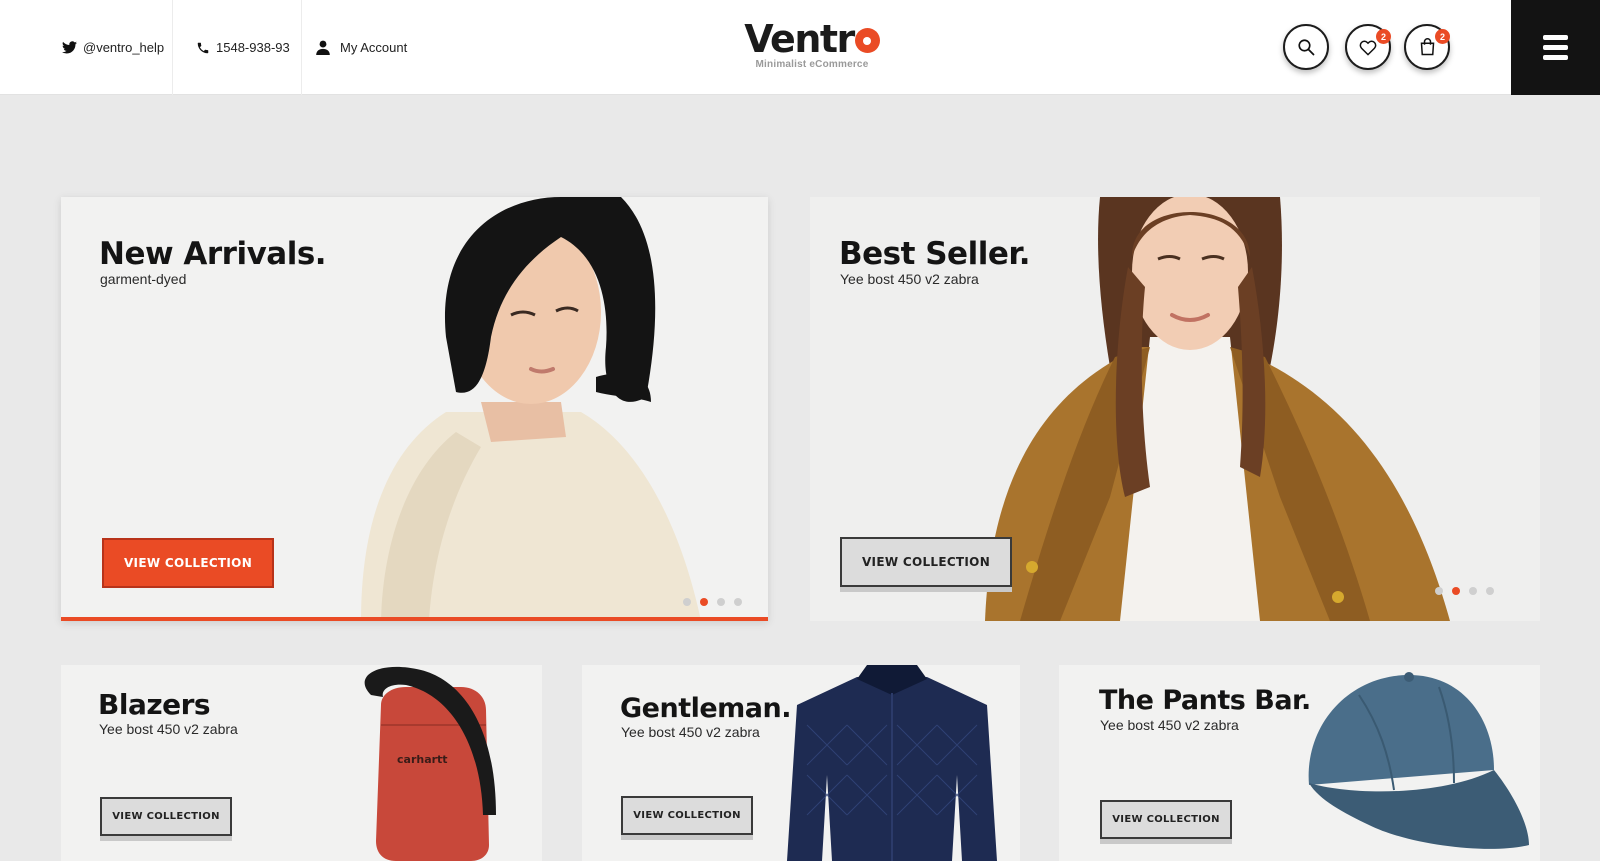  I want to click on hero-title: Best Seller., so click(935, 254).